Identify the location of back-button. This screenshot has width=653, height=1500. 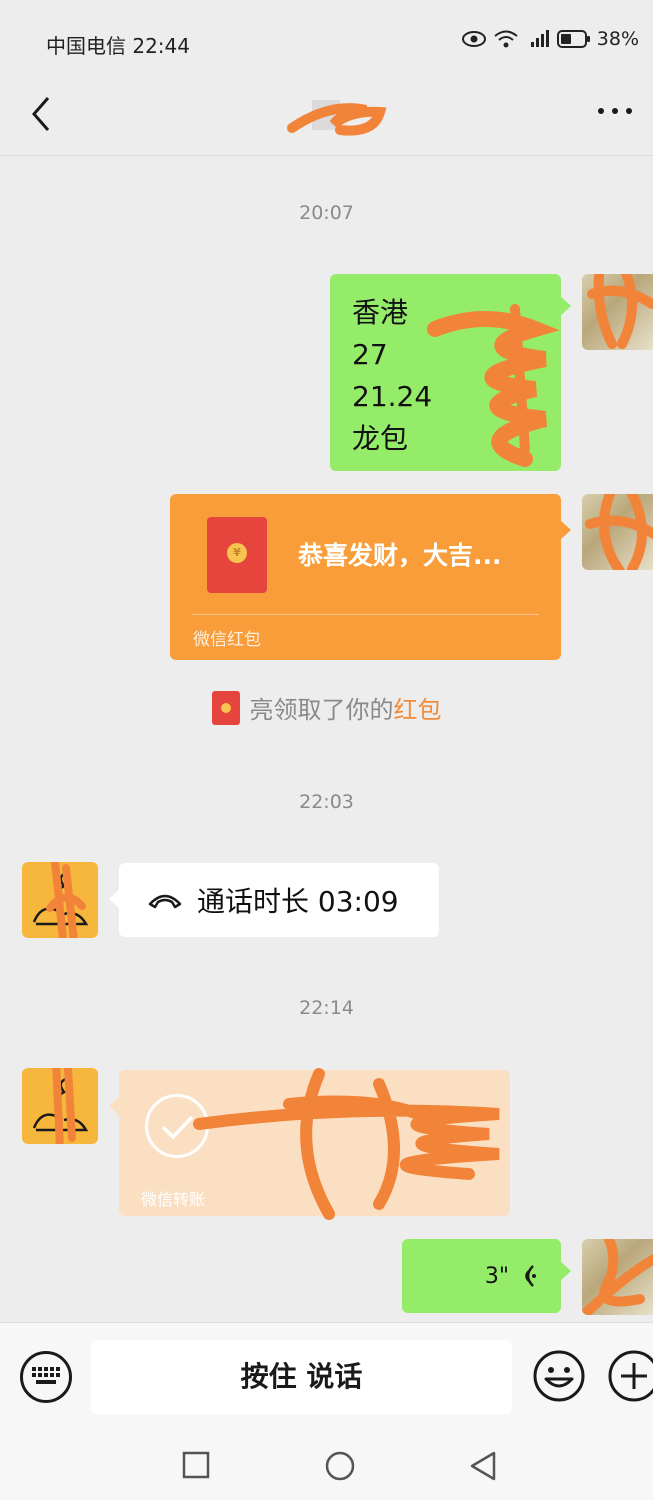
(43, 114).